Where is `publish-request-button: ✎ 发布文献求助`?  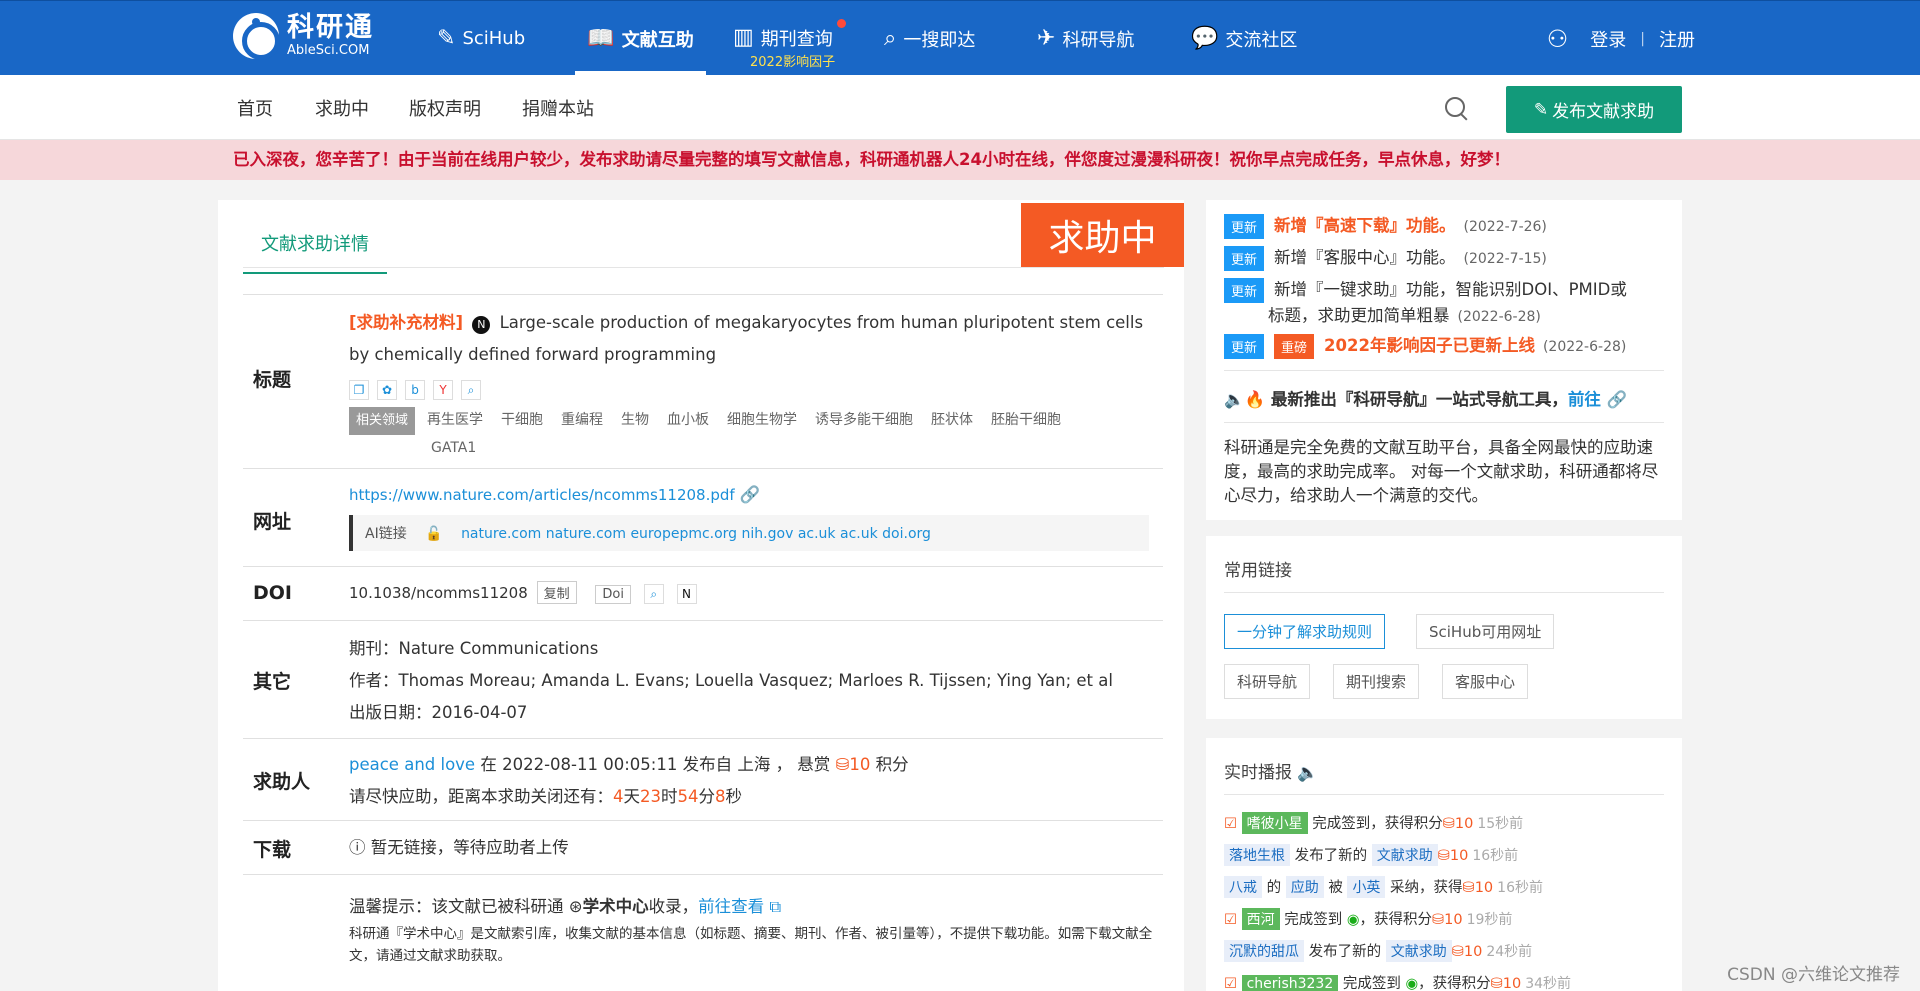
publish-request-button: ✎ 发布文献求助 is located at coordinates (1594, 109).